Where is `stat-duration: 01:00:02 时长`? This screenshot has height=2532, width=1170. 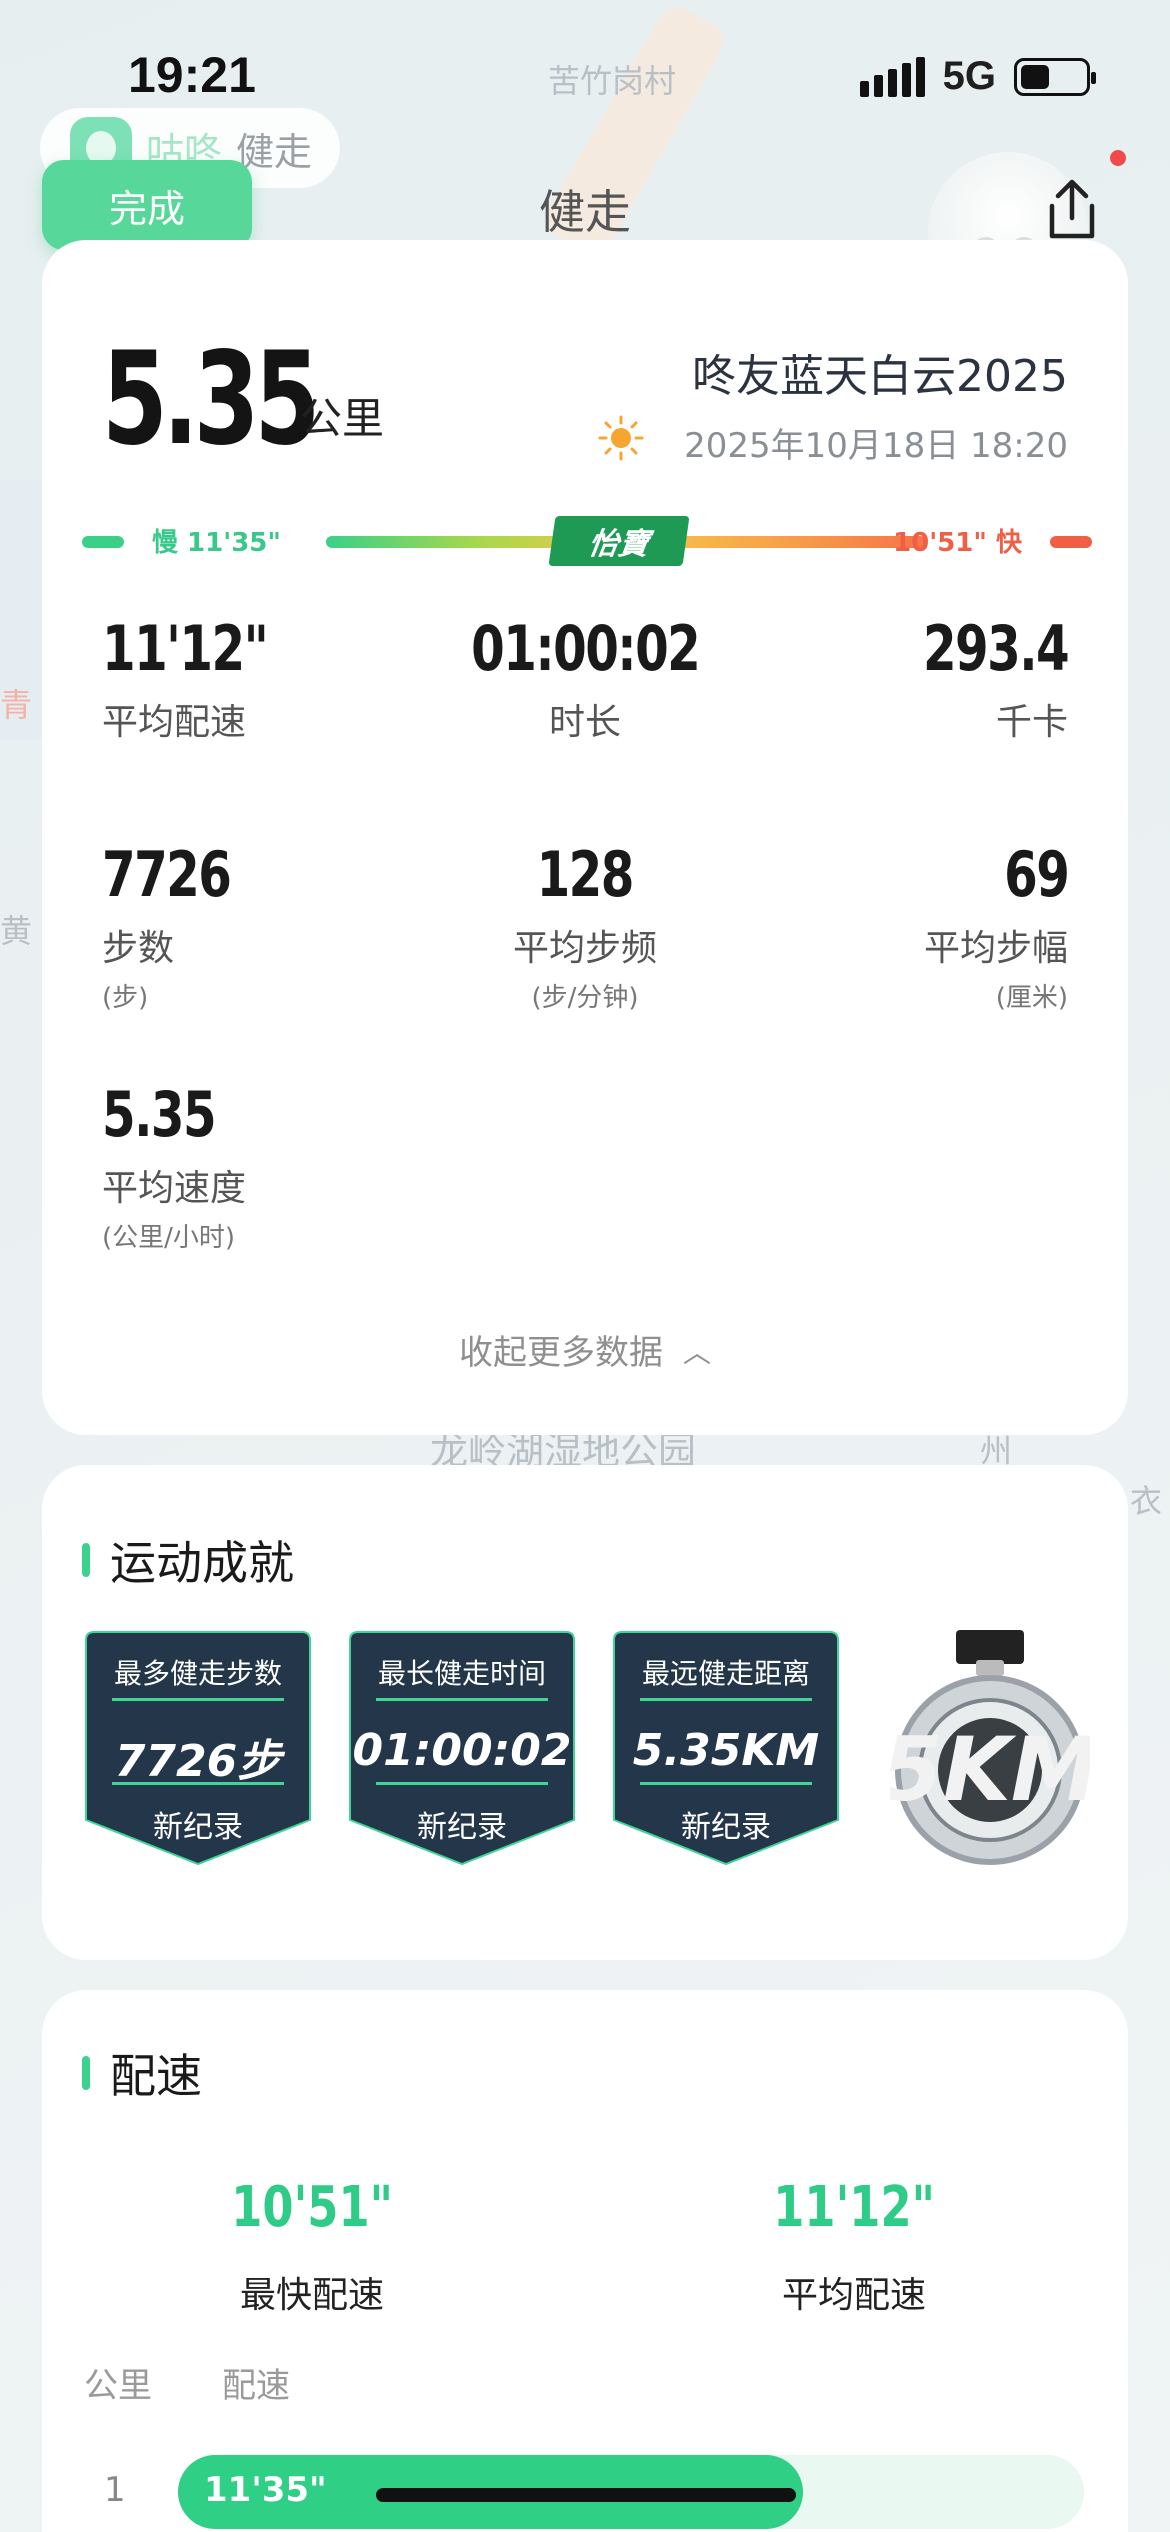 stat-duration: 01:00:02 时长 is located at coordinates (585, 678).